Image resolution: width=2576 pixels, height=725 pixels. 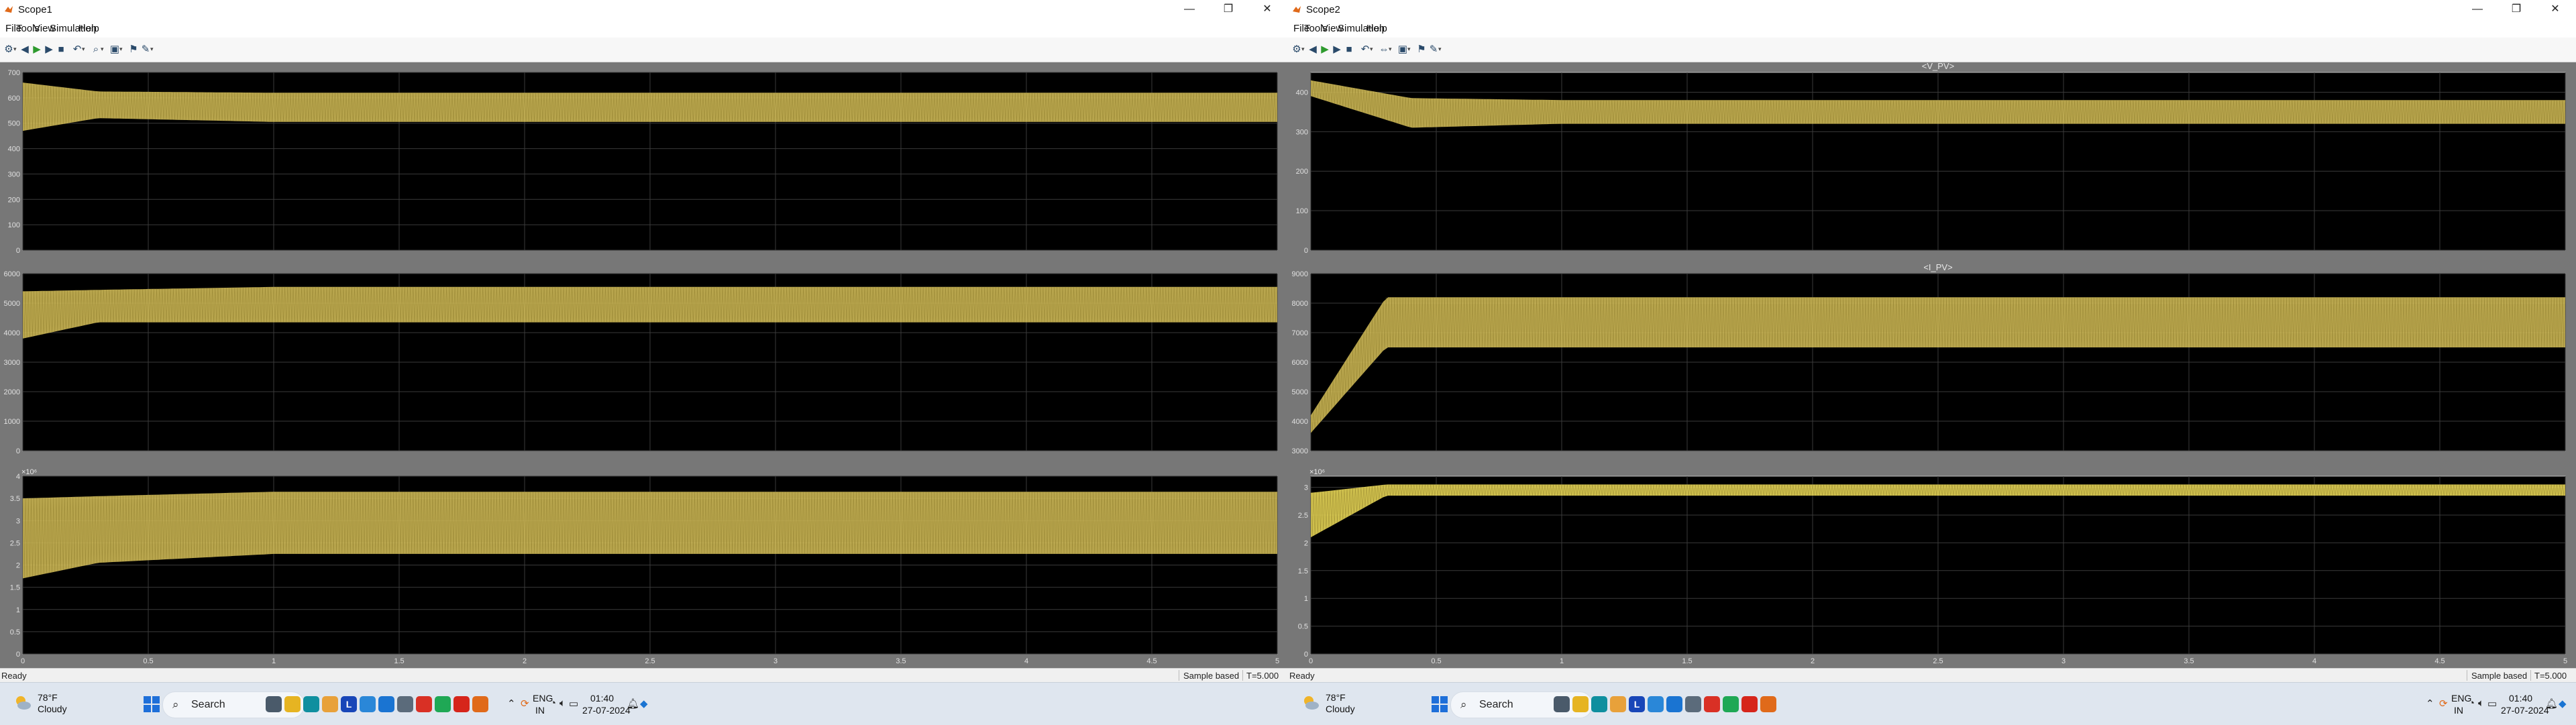 What do you see at coordinates (1306, 543) in the screenshot?
I see `y-tick-label: 2` at bounding box center [1306, 543].